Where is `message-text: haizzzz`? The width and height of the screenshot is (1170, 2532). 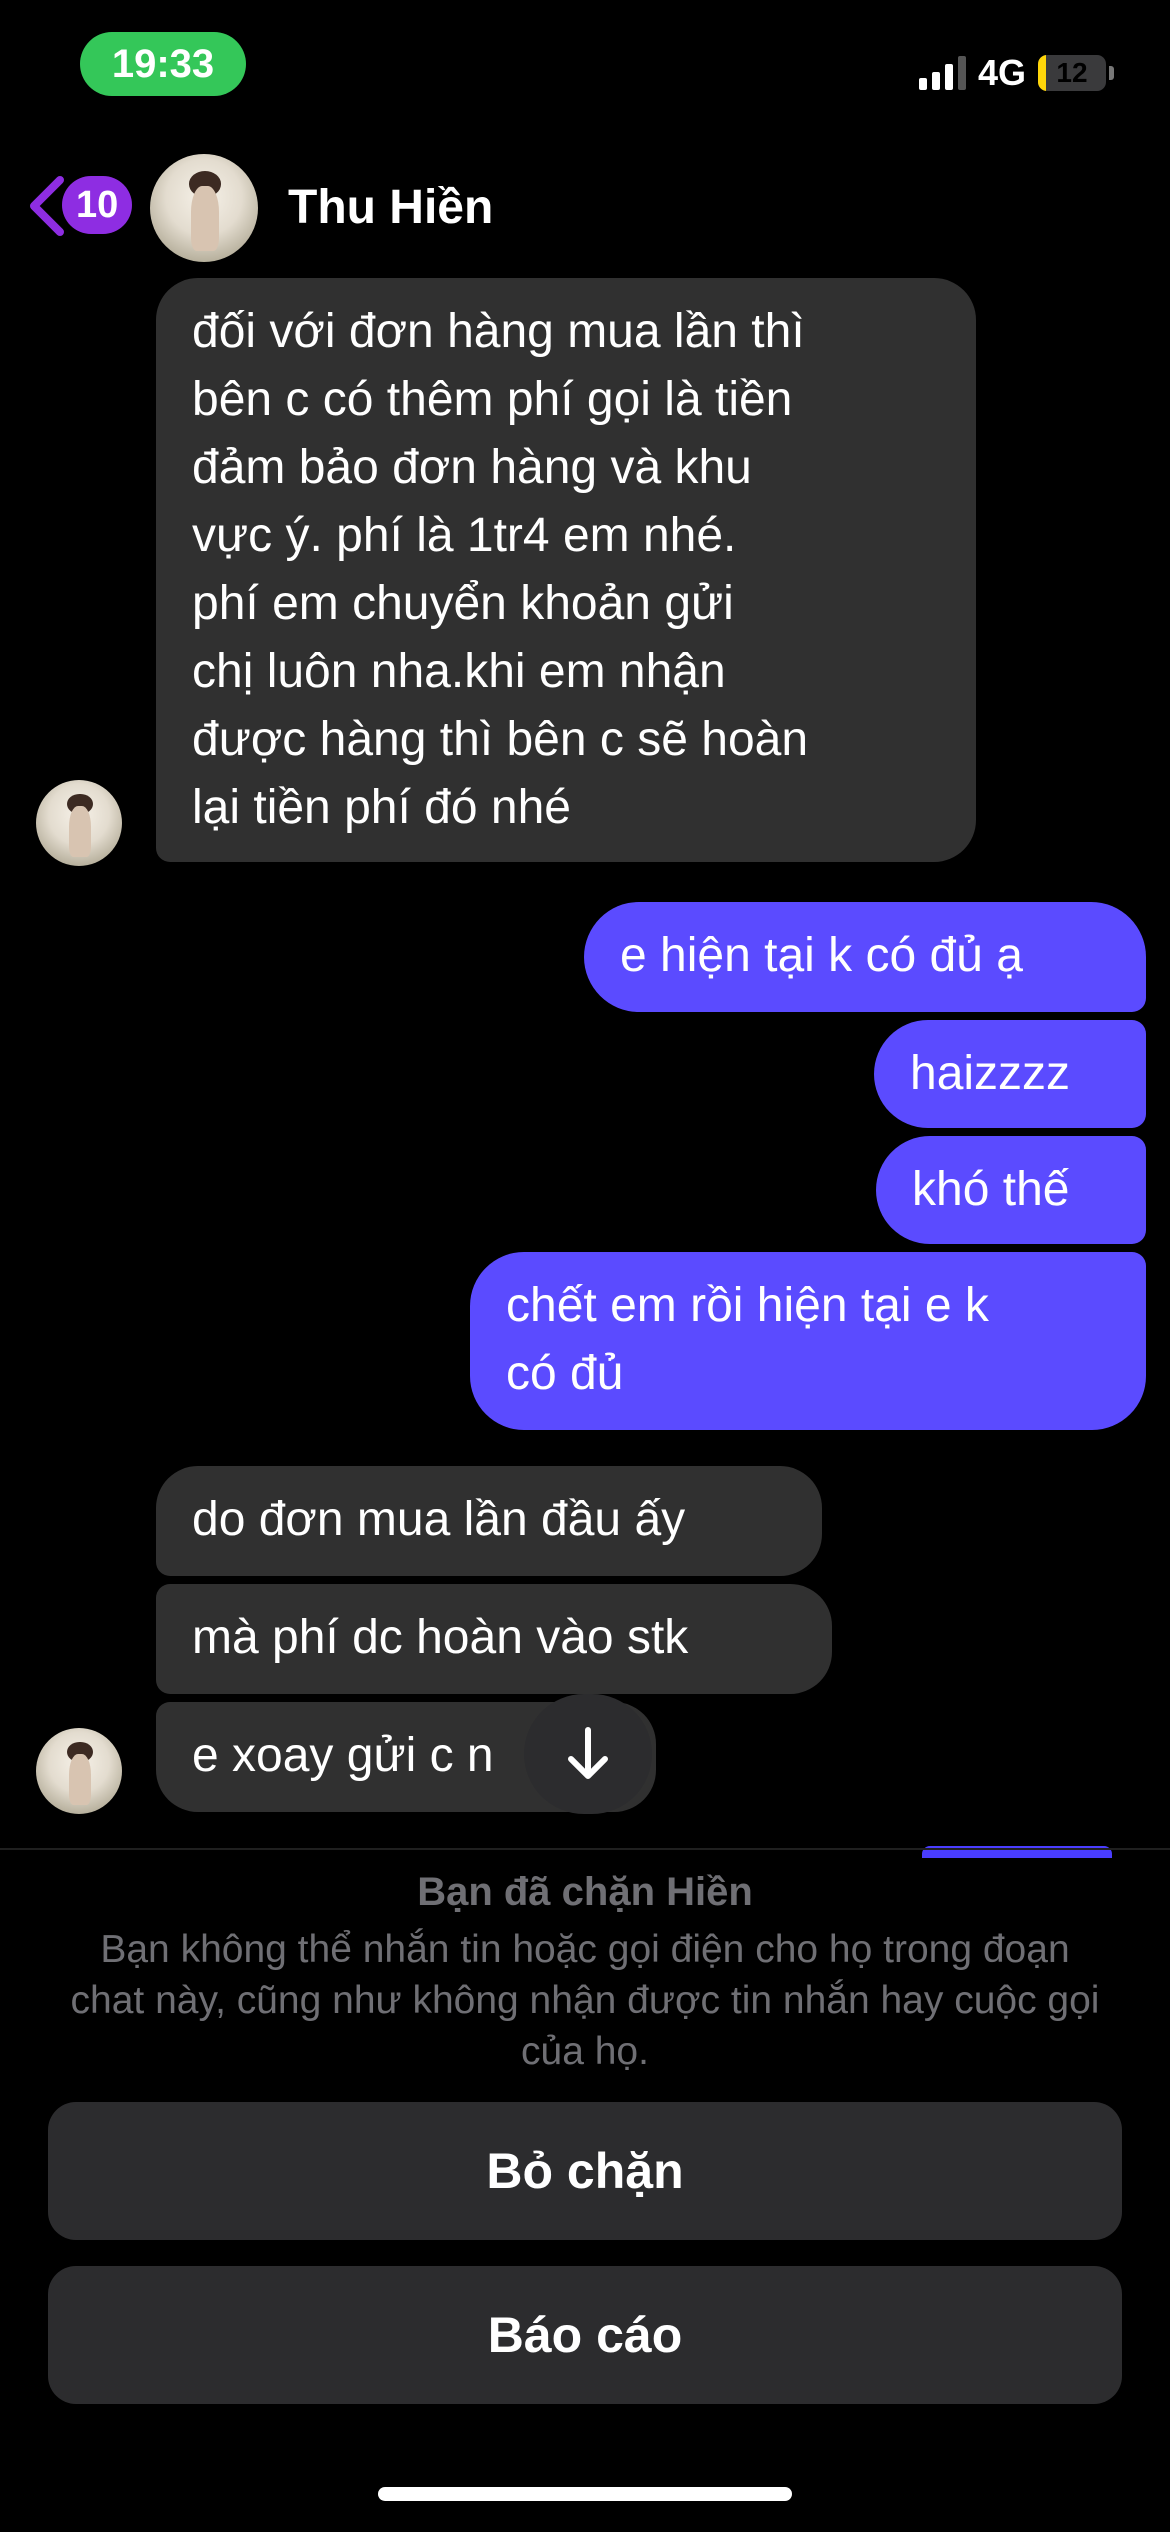
message-text: haizzzz is located at coordinates (990, 1073).